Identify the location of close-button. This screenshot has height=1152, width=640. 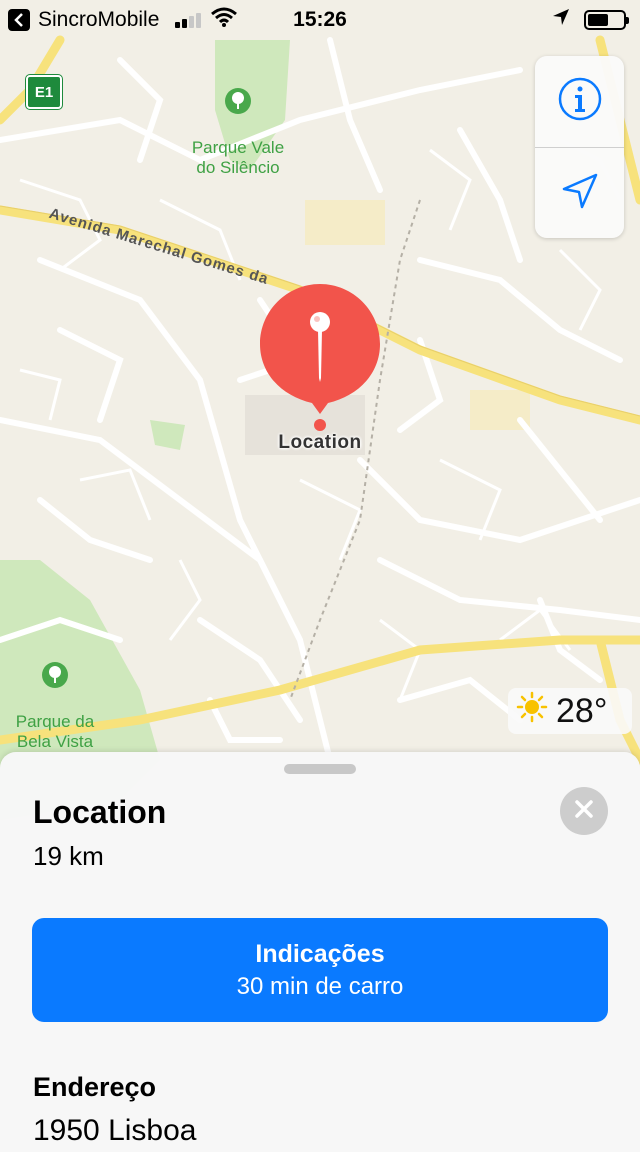
(584, 811).